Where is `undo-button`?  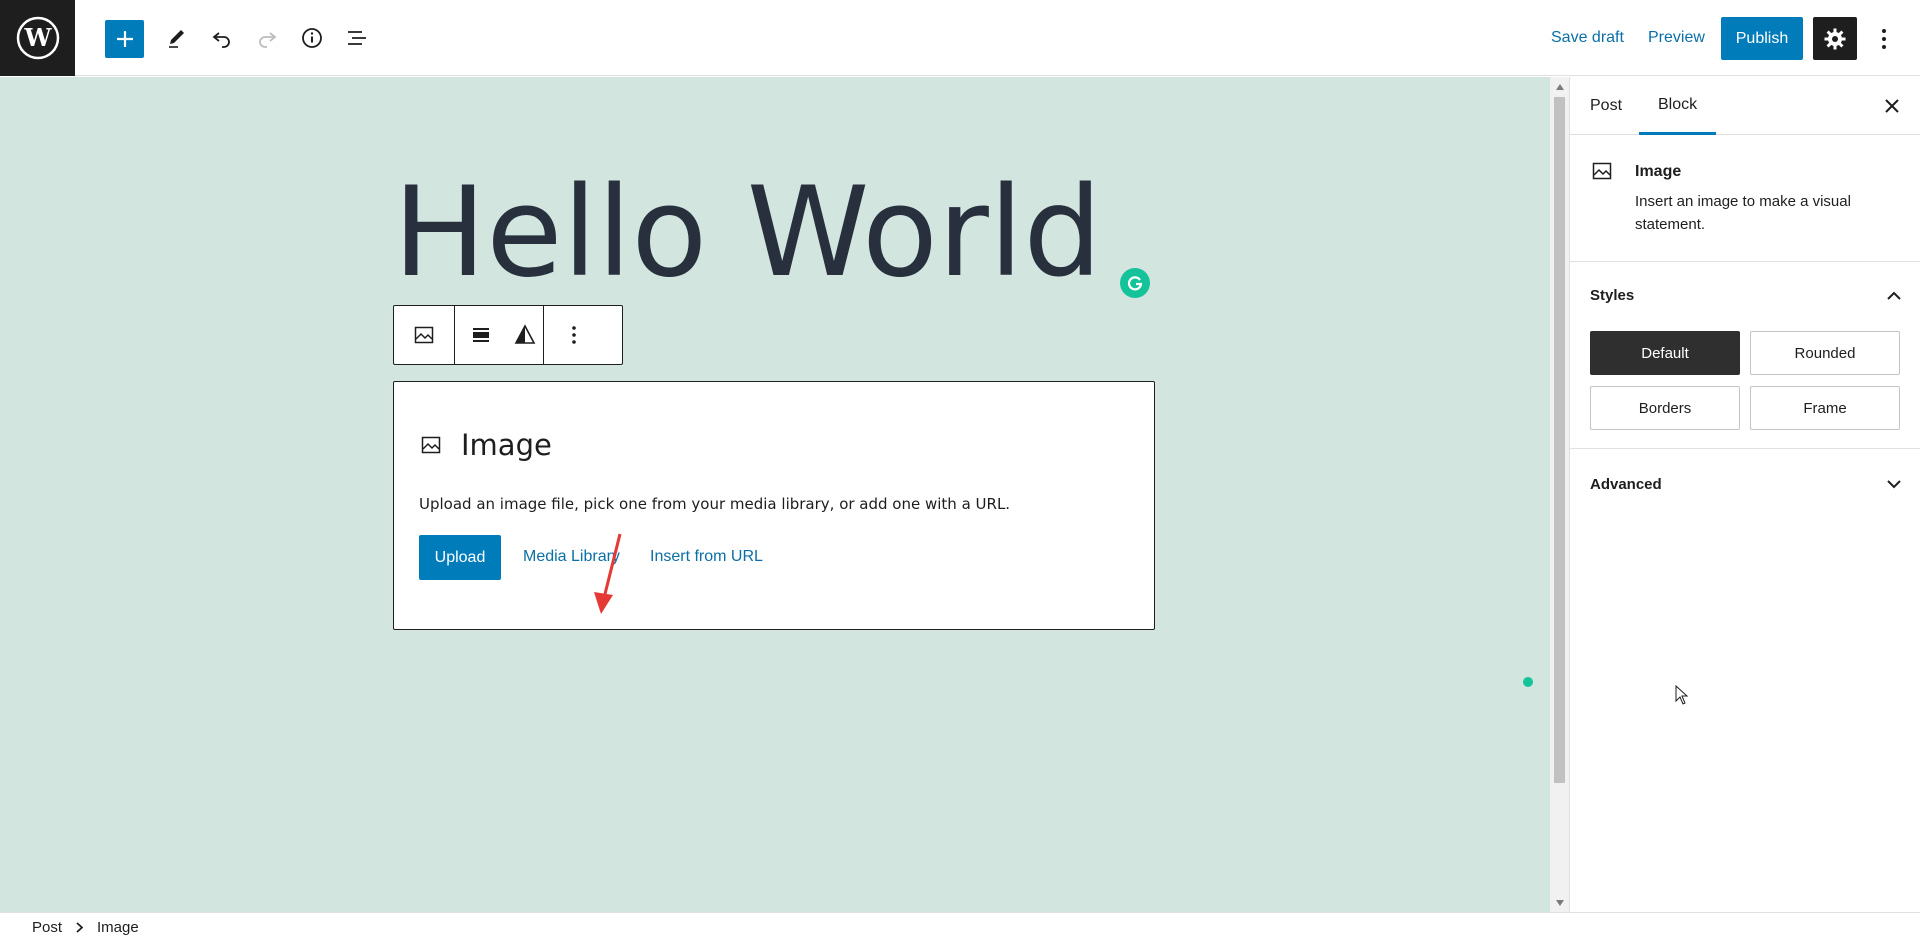
undo-button is located at coordinates (222, 38).